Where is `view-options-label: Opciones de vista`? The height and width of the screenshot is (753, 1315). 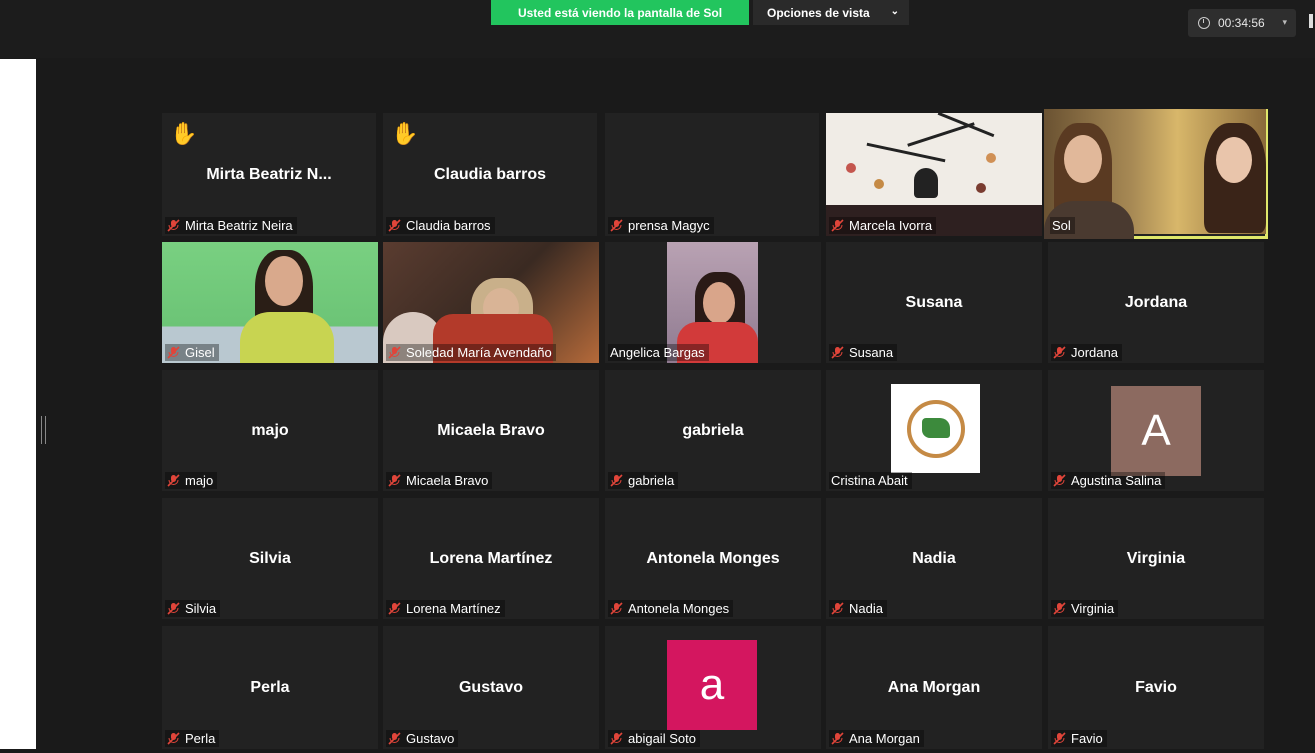 view-options-label: Opciones de vista is located at coordinates (818, 12).